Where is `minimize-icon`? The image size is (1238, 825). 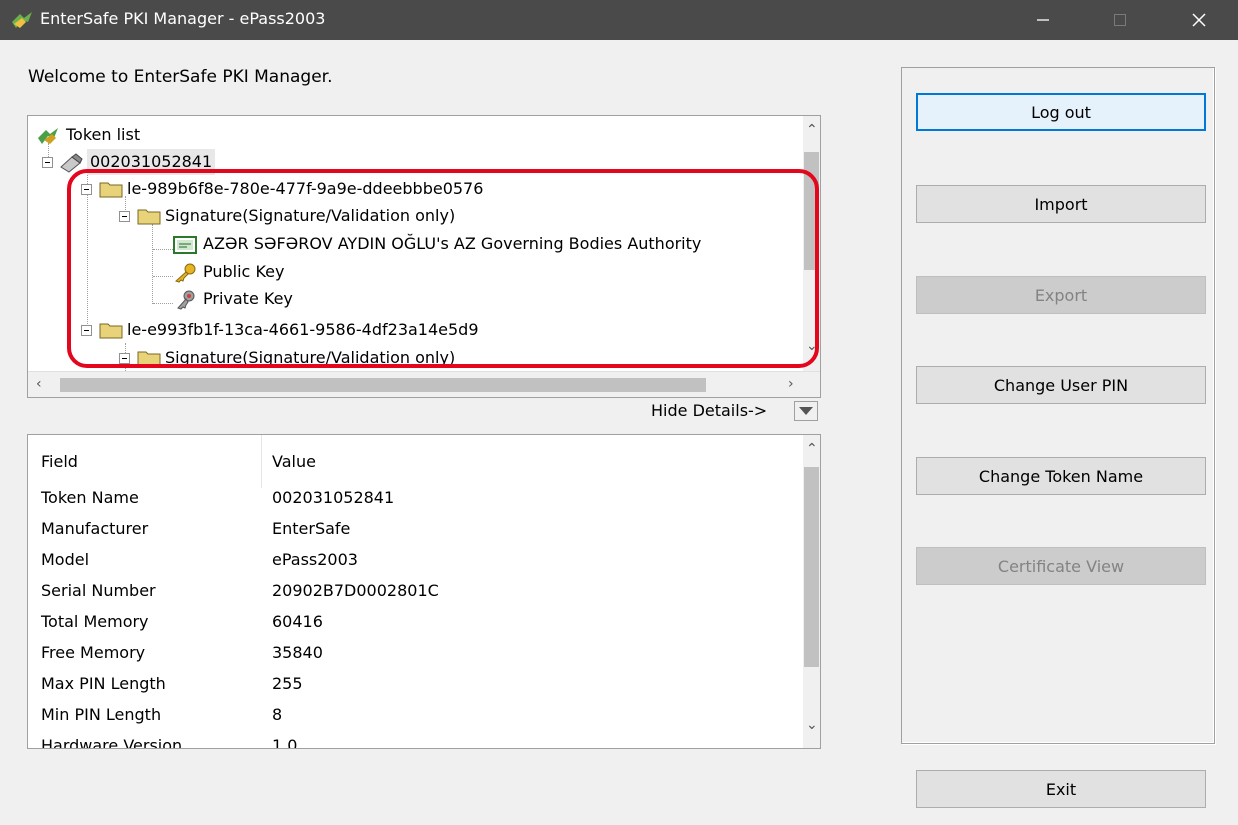
minimize-icon is located at coordinates (1043, 20).